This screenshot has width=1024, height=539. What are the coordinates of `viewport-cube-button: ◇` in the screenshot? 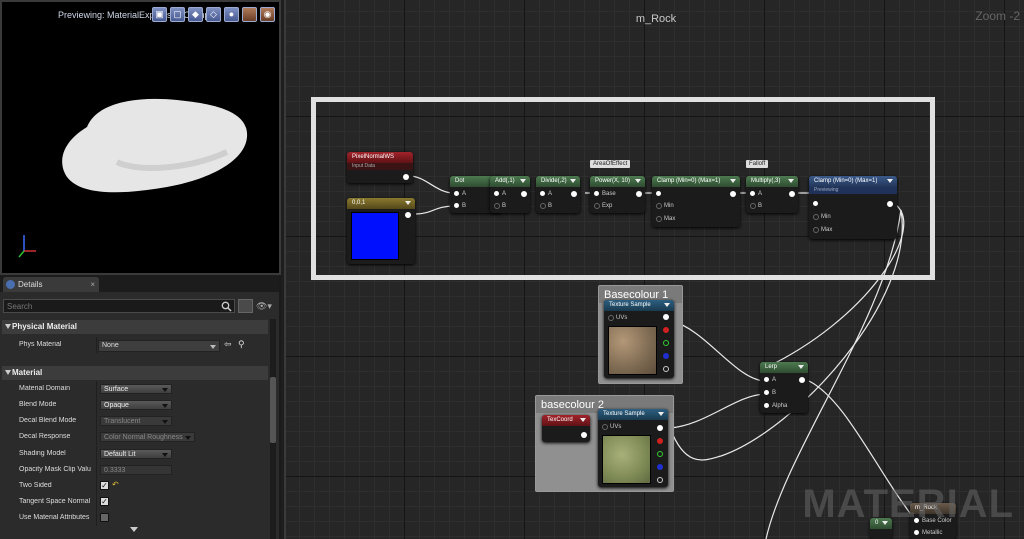 It's located at (213, 14).